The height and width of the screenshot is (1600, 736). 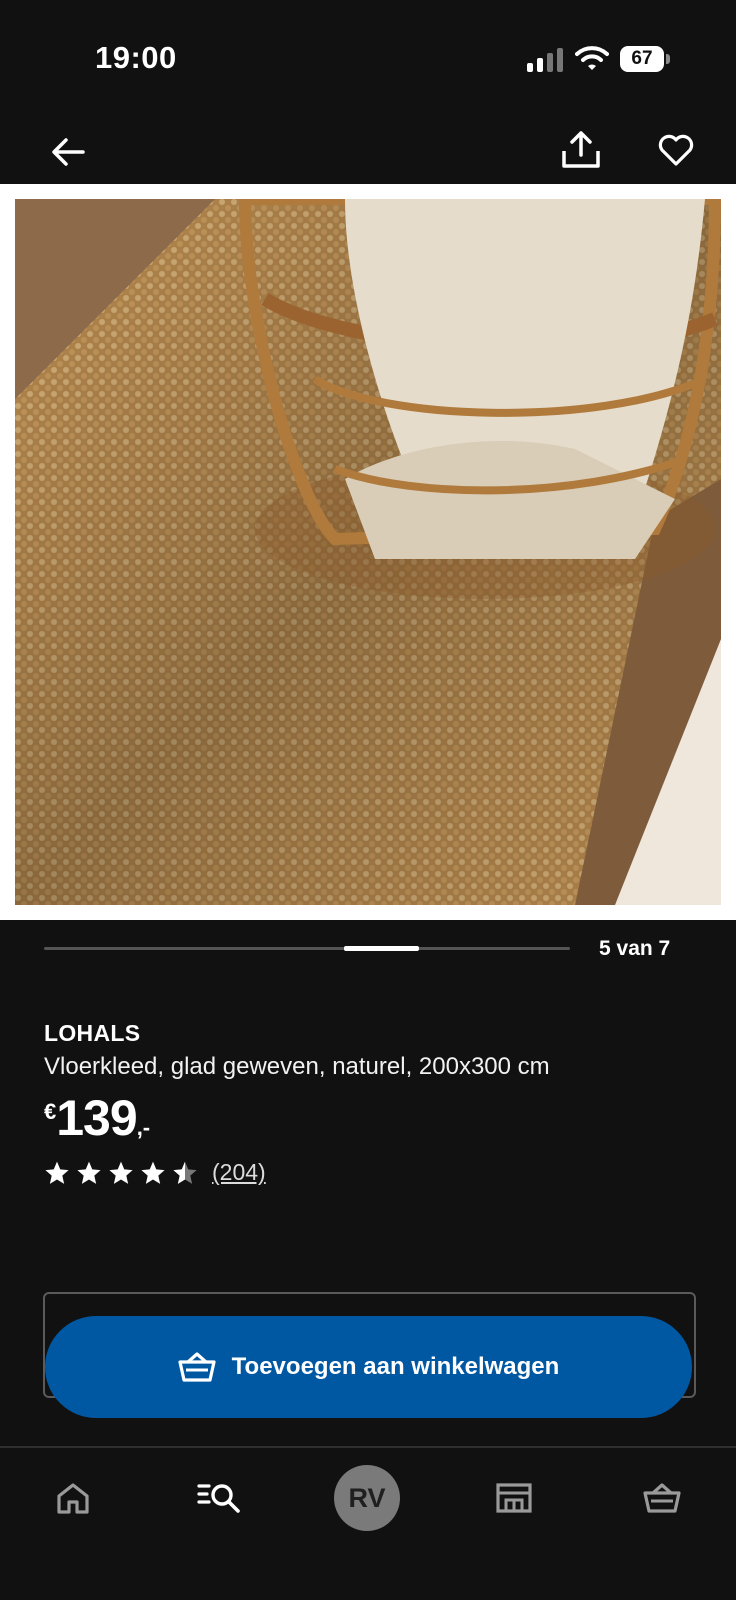 I want to click on wifi-icon, so click(x=592, y=58).